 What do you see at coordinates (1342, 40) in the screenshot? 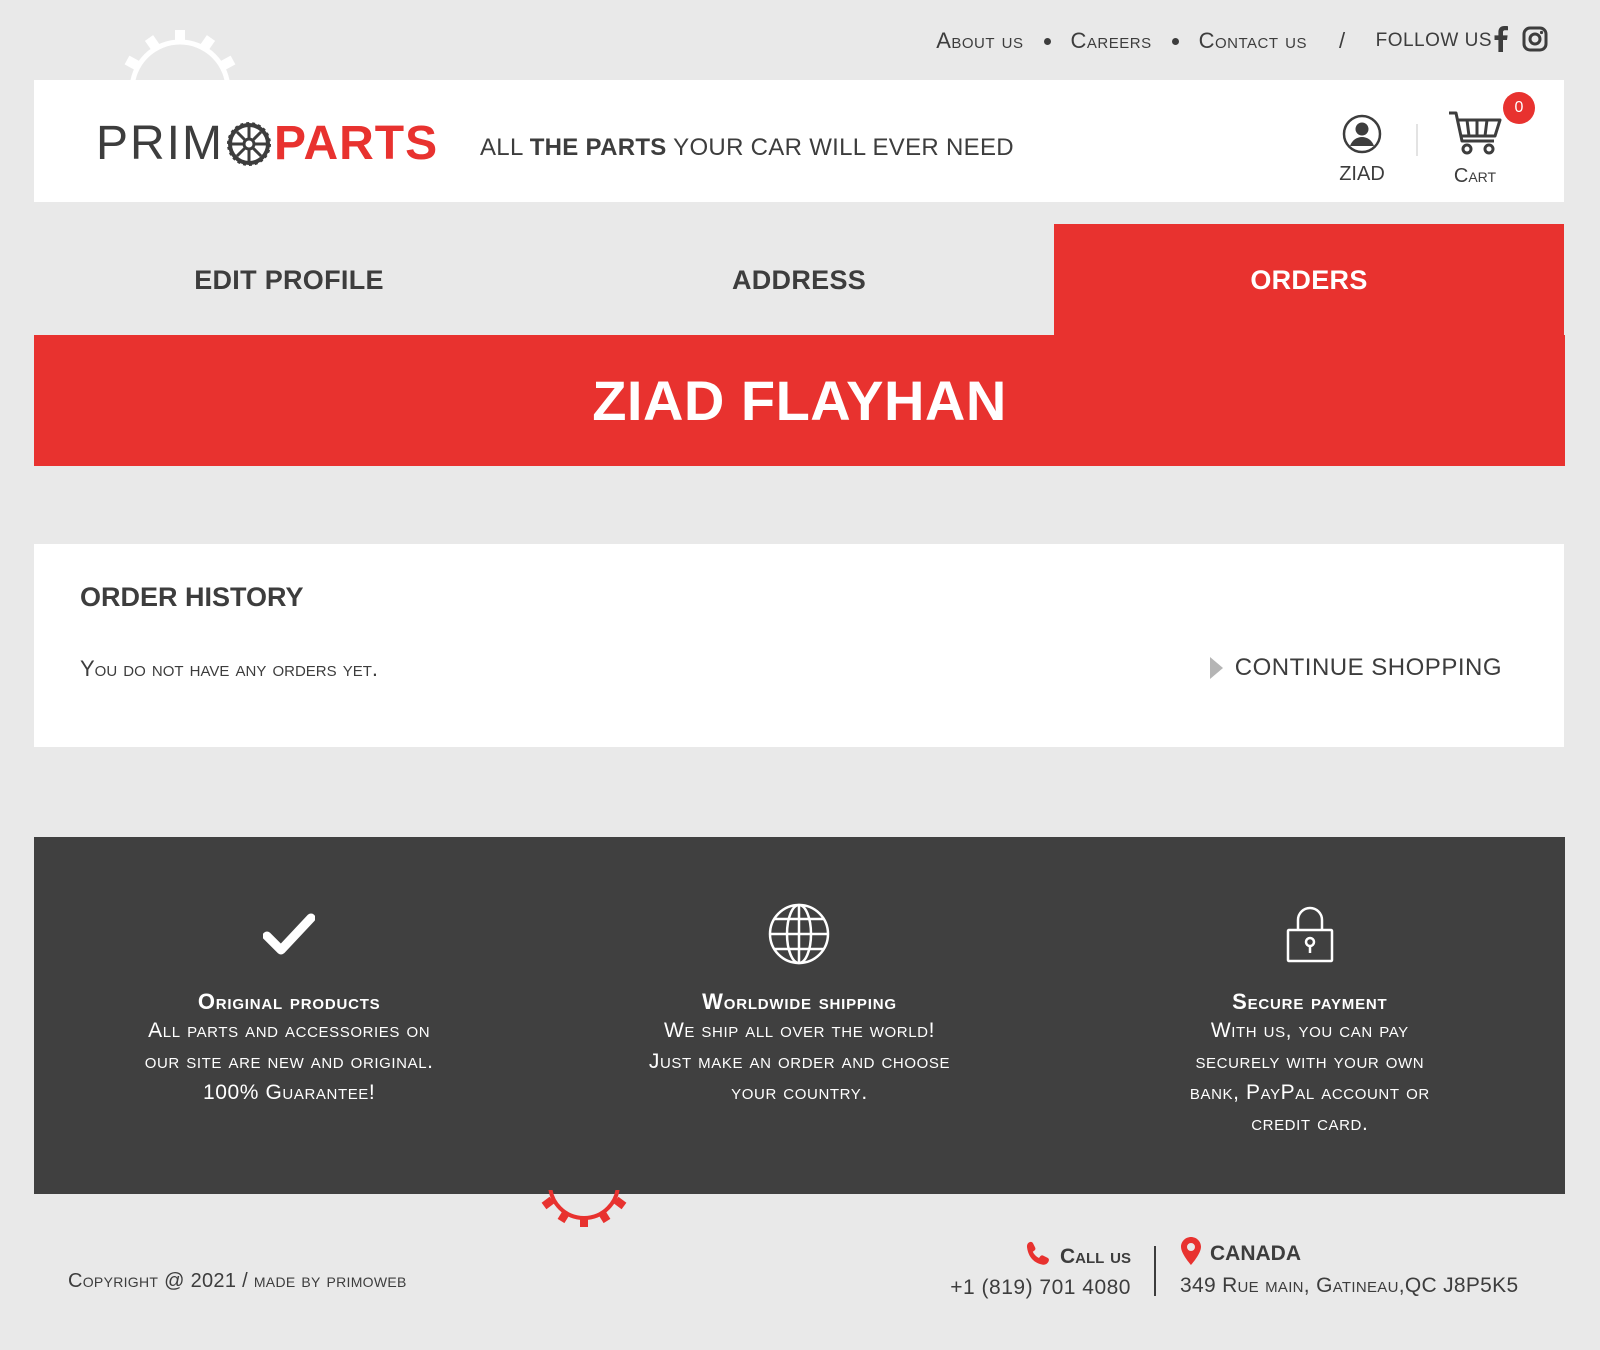
I see `nav-slash: /` at bounding box center [1342, 40].